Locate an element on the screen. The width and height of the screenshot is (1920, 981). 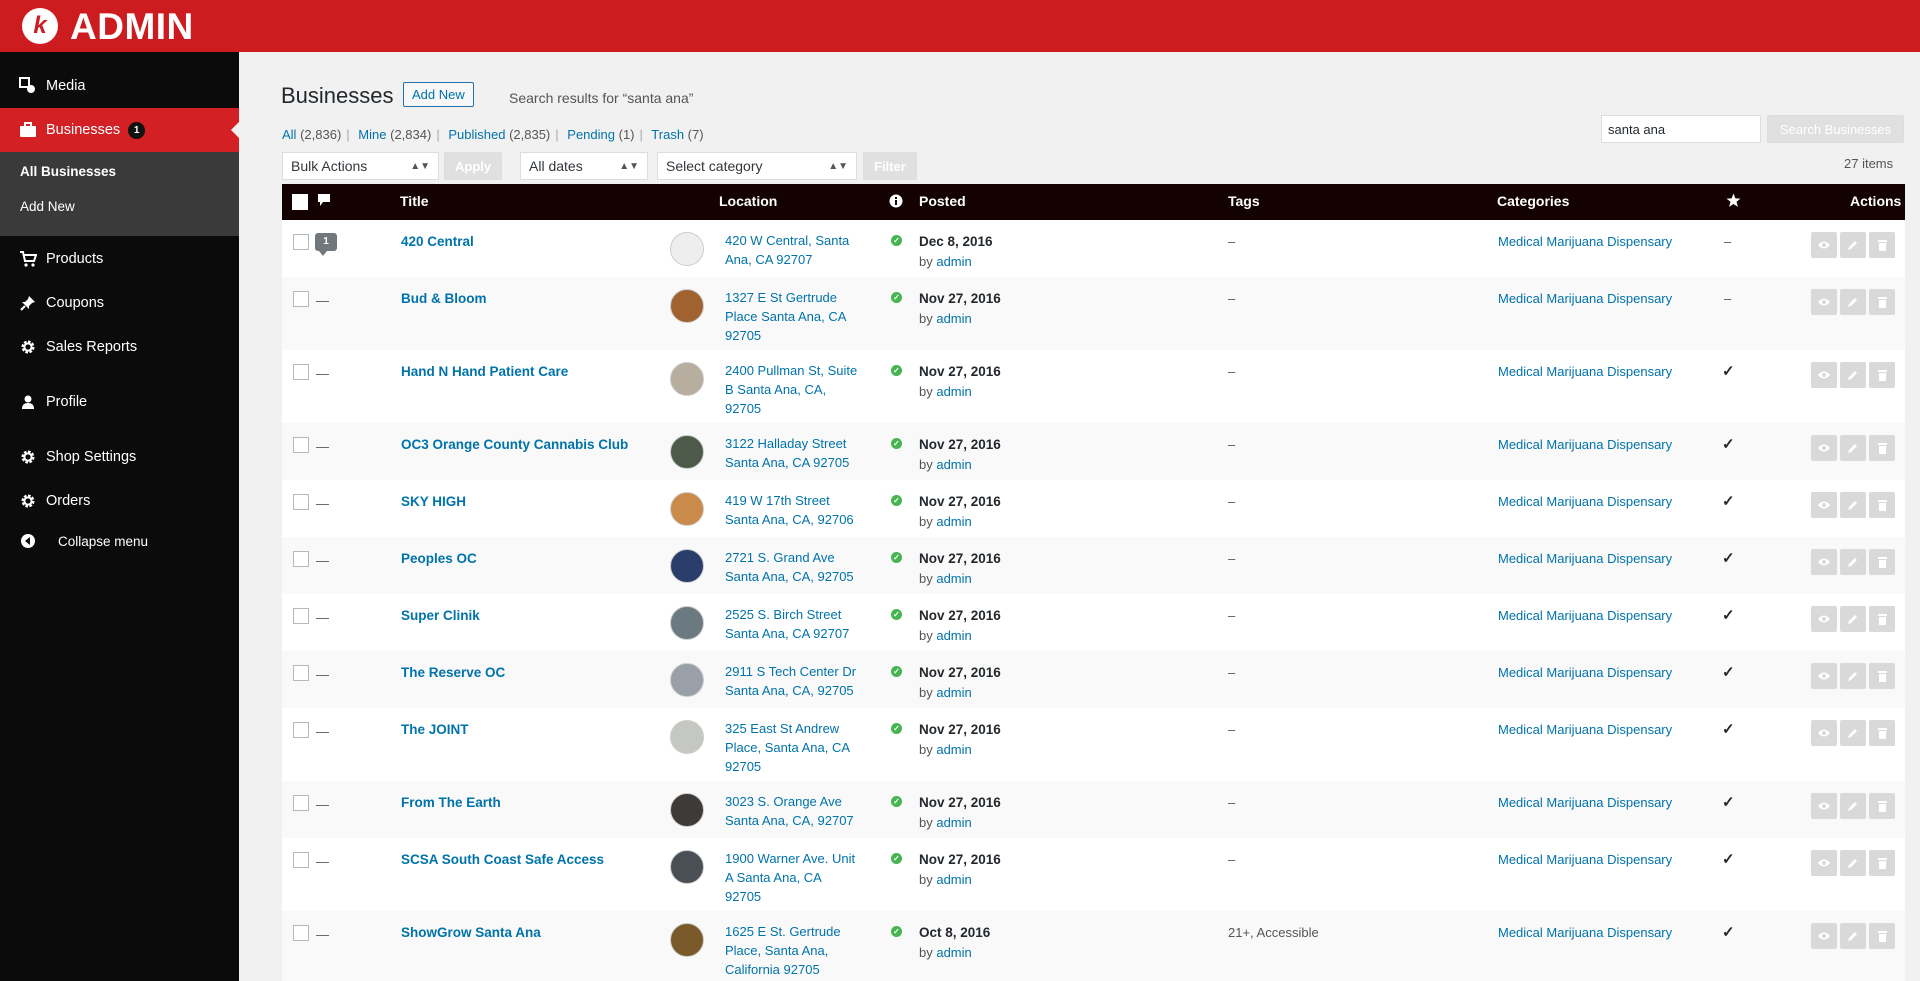
business-title-link: Peoples OC is located at coordinates (439, 558).